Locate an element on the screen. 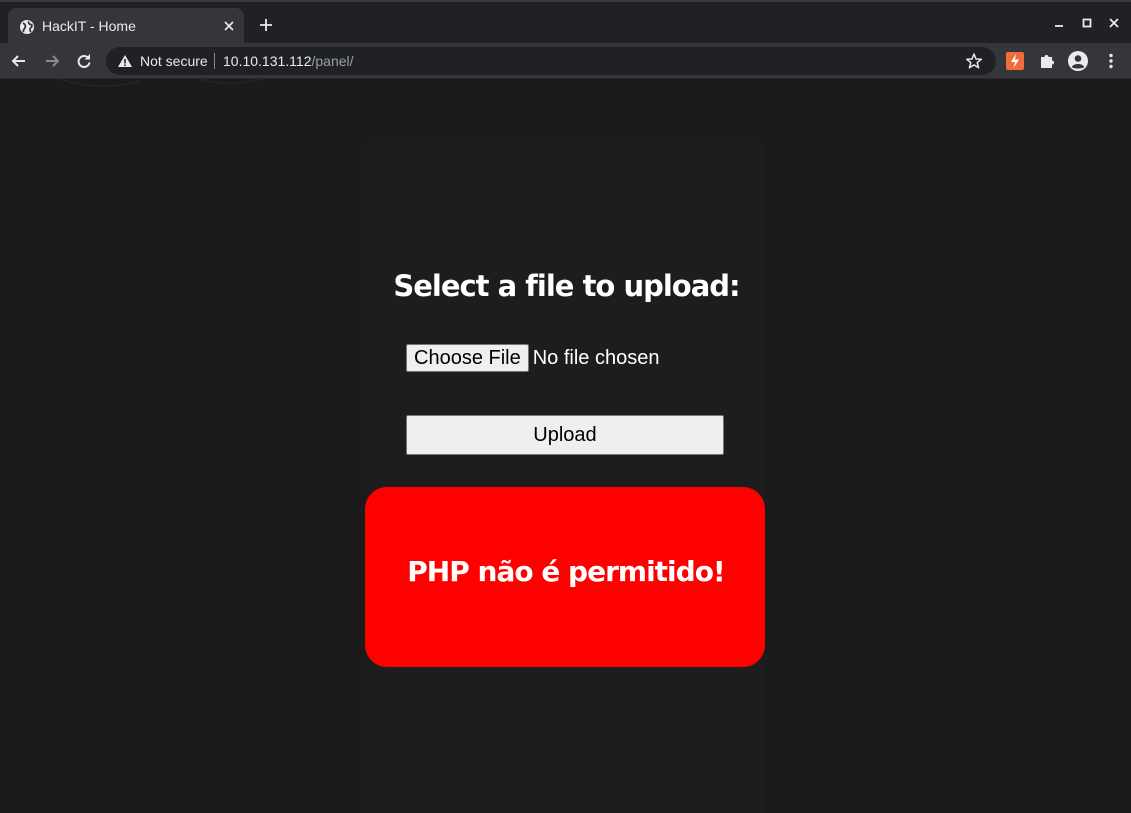 This screenshot has height=813, width=1131. browser-toolbar: Not secure 10.10.131.112/panel/ is located at coordinates (565, 61).